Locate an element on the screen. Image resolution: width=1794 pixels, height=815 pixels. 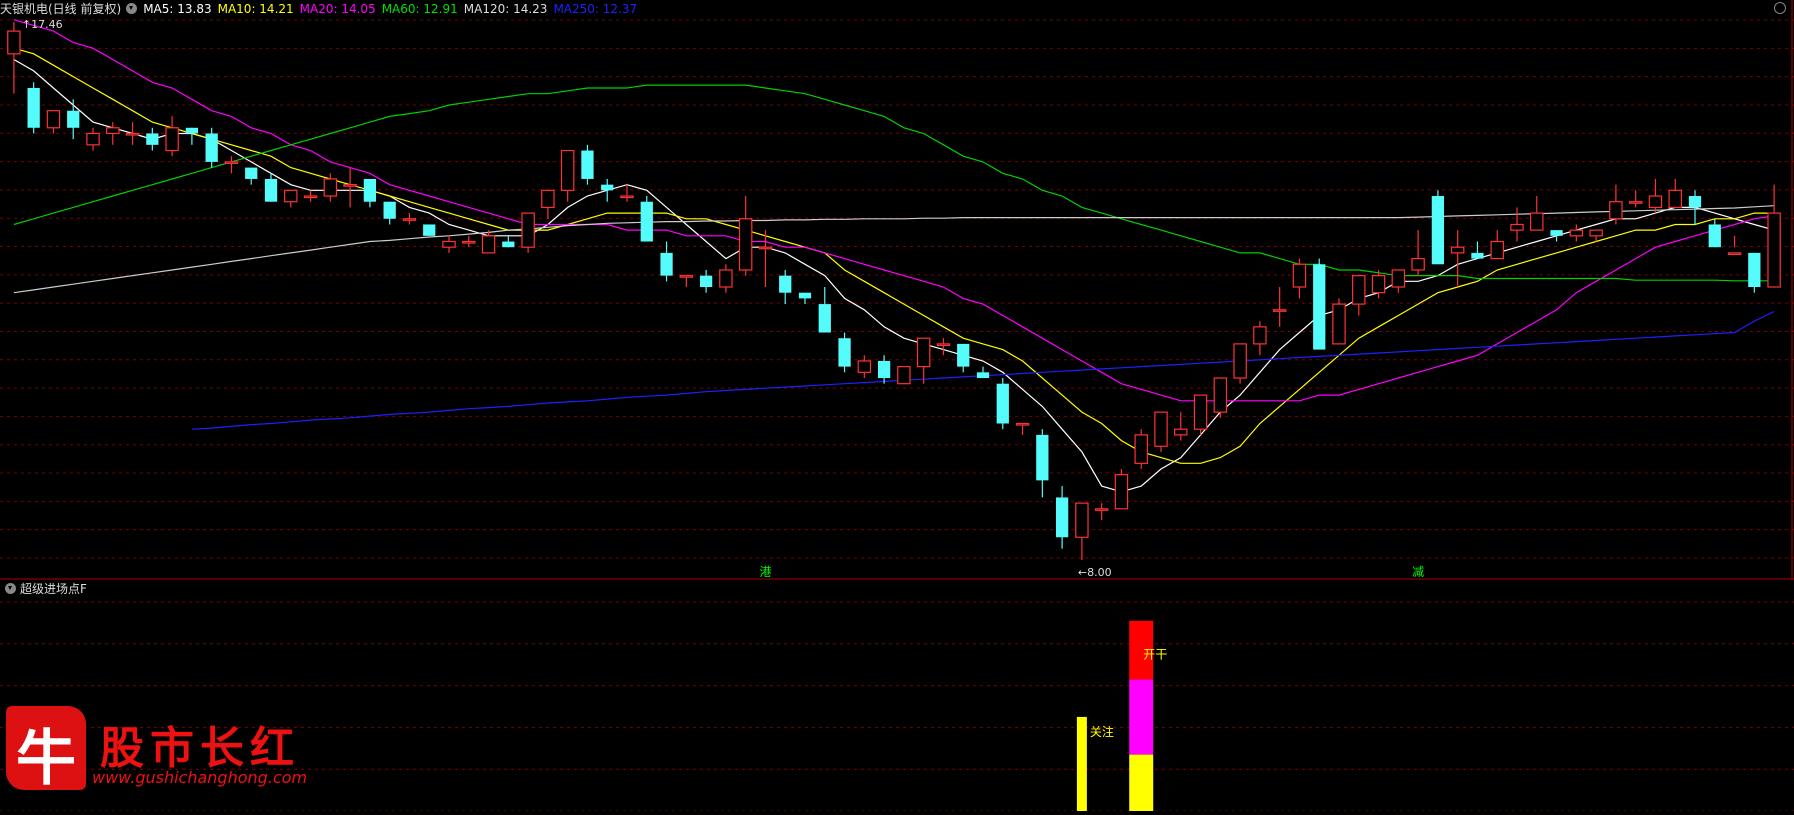
logo-url: www.gushichanghong.com is located at coordinates (200, 777).